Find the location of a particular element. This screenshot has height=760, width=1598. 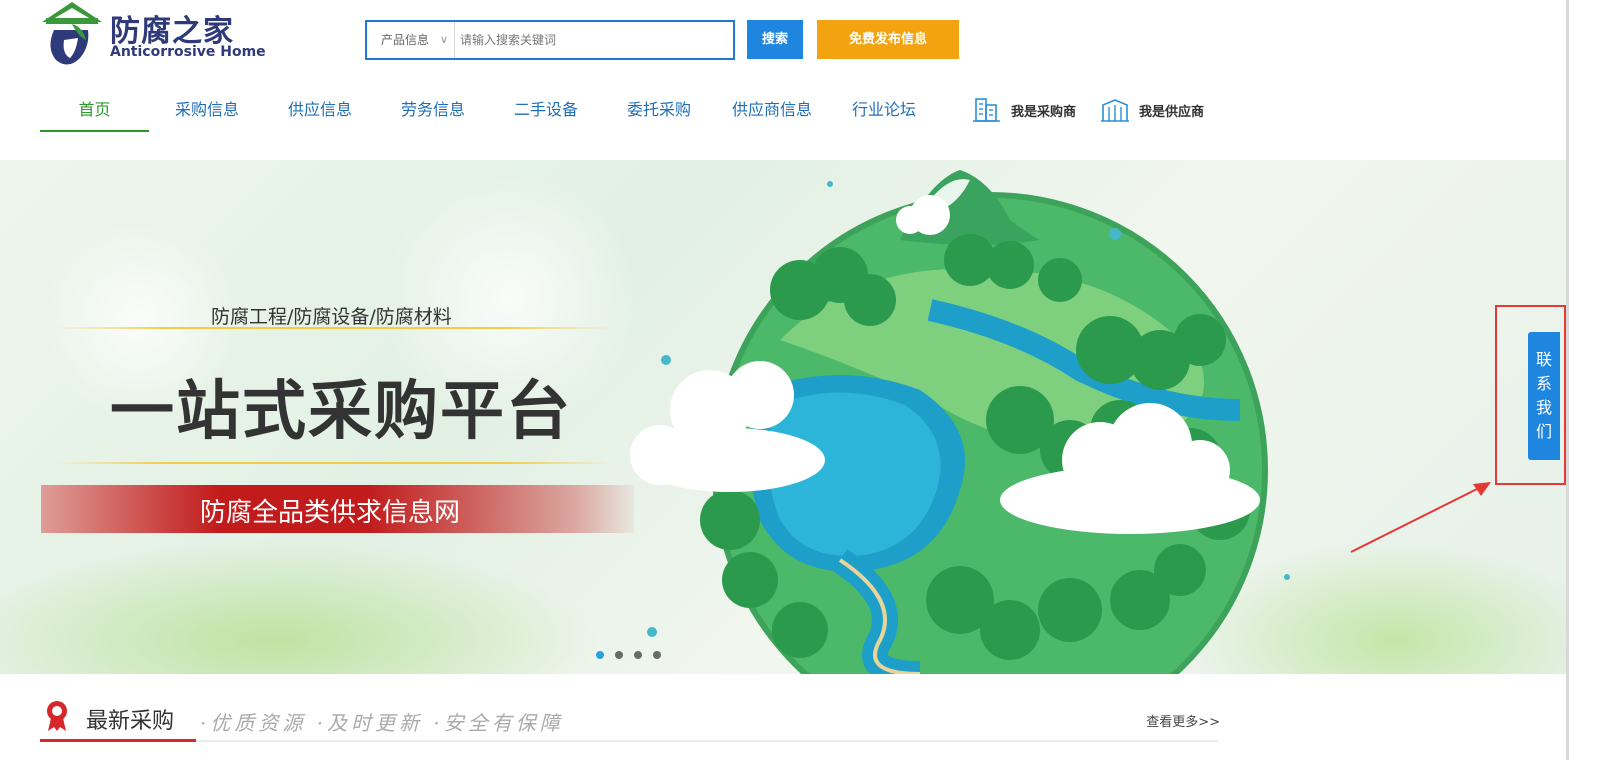

nav-item-commissioned-purchase: 委托采购 is located at coordinates (659, 110).